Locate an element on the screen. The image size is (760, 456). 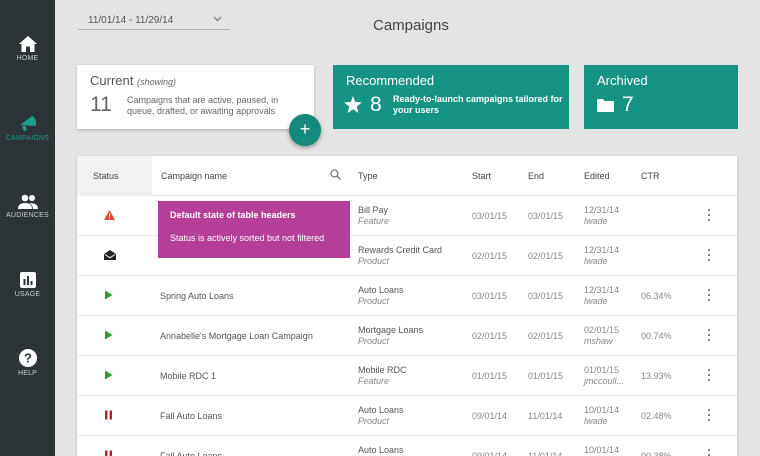
help-icon: ? is located at coordinates (27, 358).